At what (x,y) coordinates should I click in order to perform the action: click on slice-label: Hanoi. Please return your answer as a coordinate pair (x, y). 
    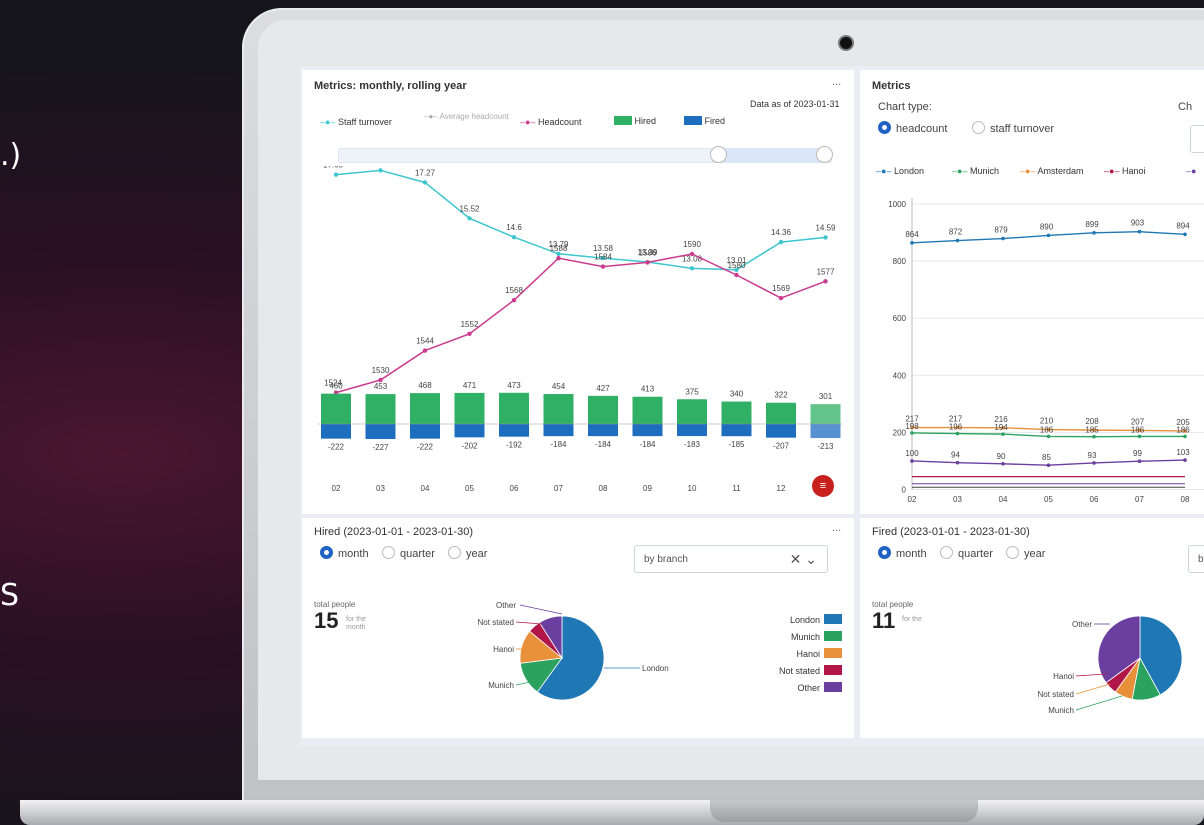
    Looking at the image, I should click on (503, 649).